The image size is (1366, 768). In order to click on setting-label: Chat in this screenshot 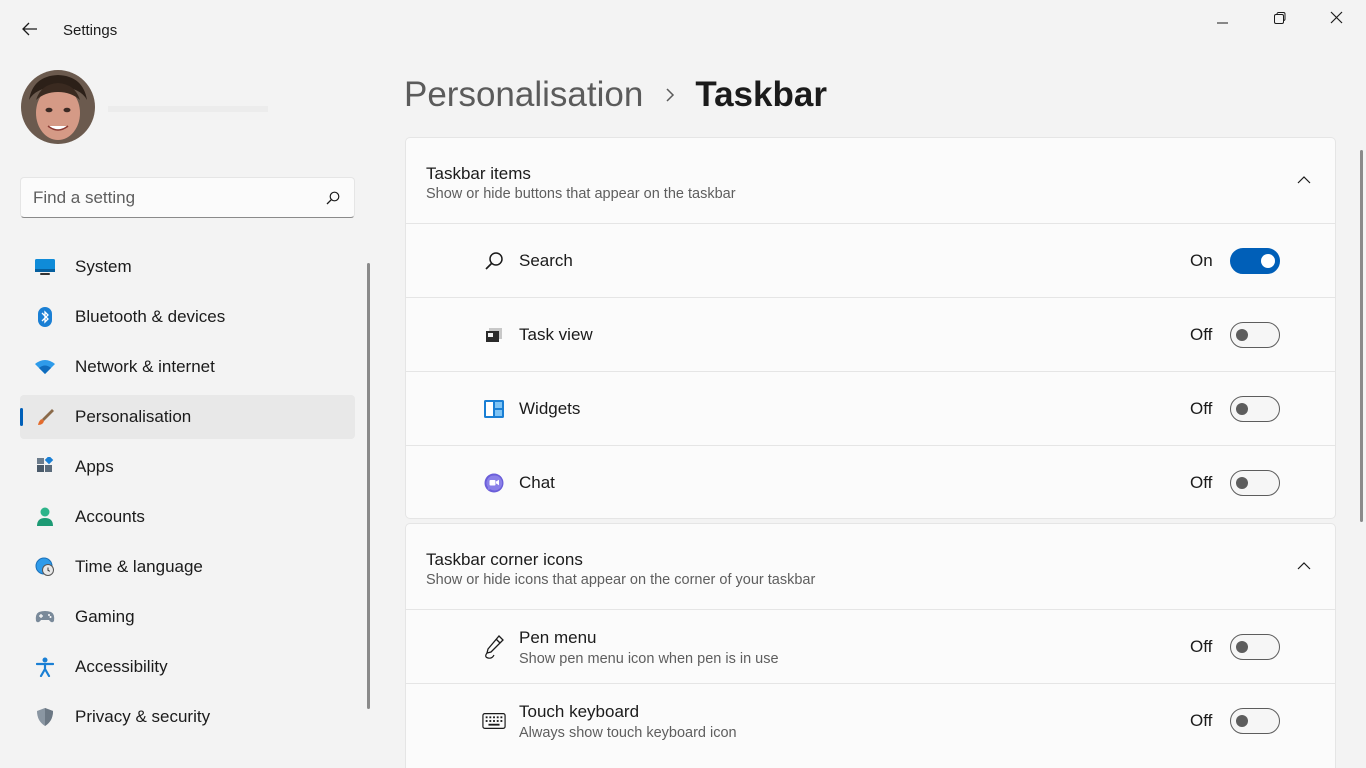, I will do `click(537, 482)`.